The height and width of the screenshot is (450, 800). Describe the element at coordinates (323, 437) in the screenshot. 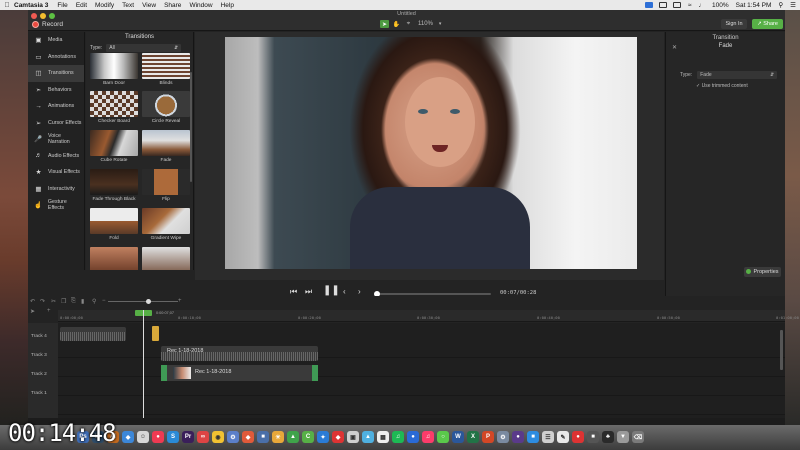

I see `dock-safari-icon: ✦` at that location.